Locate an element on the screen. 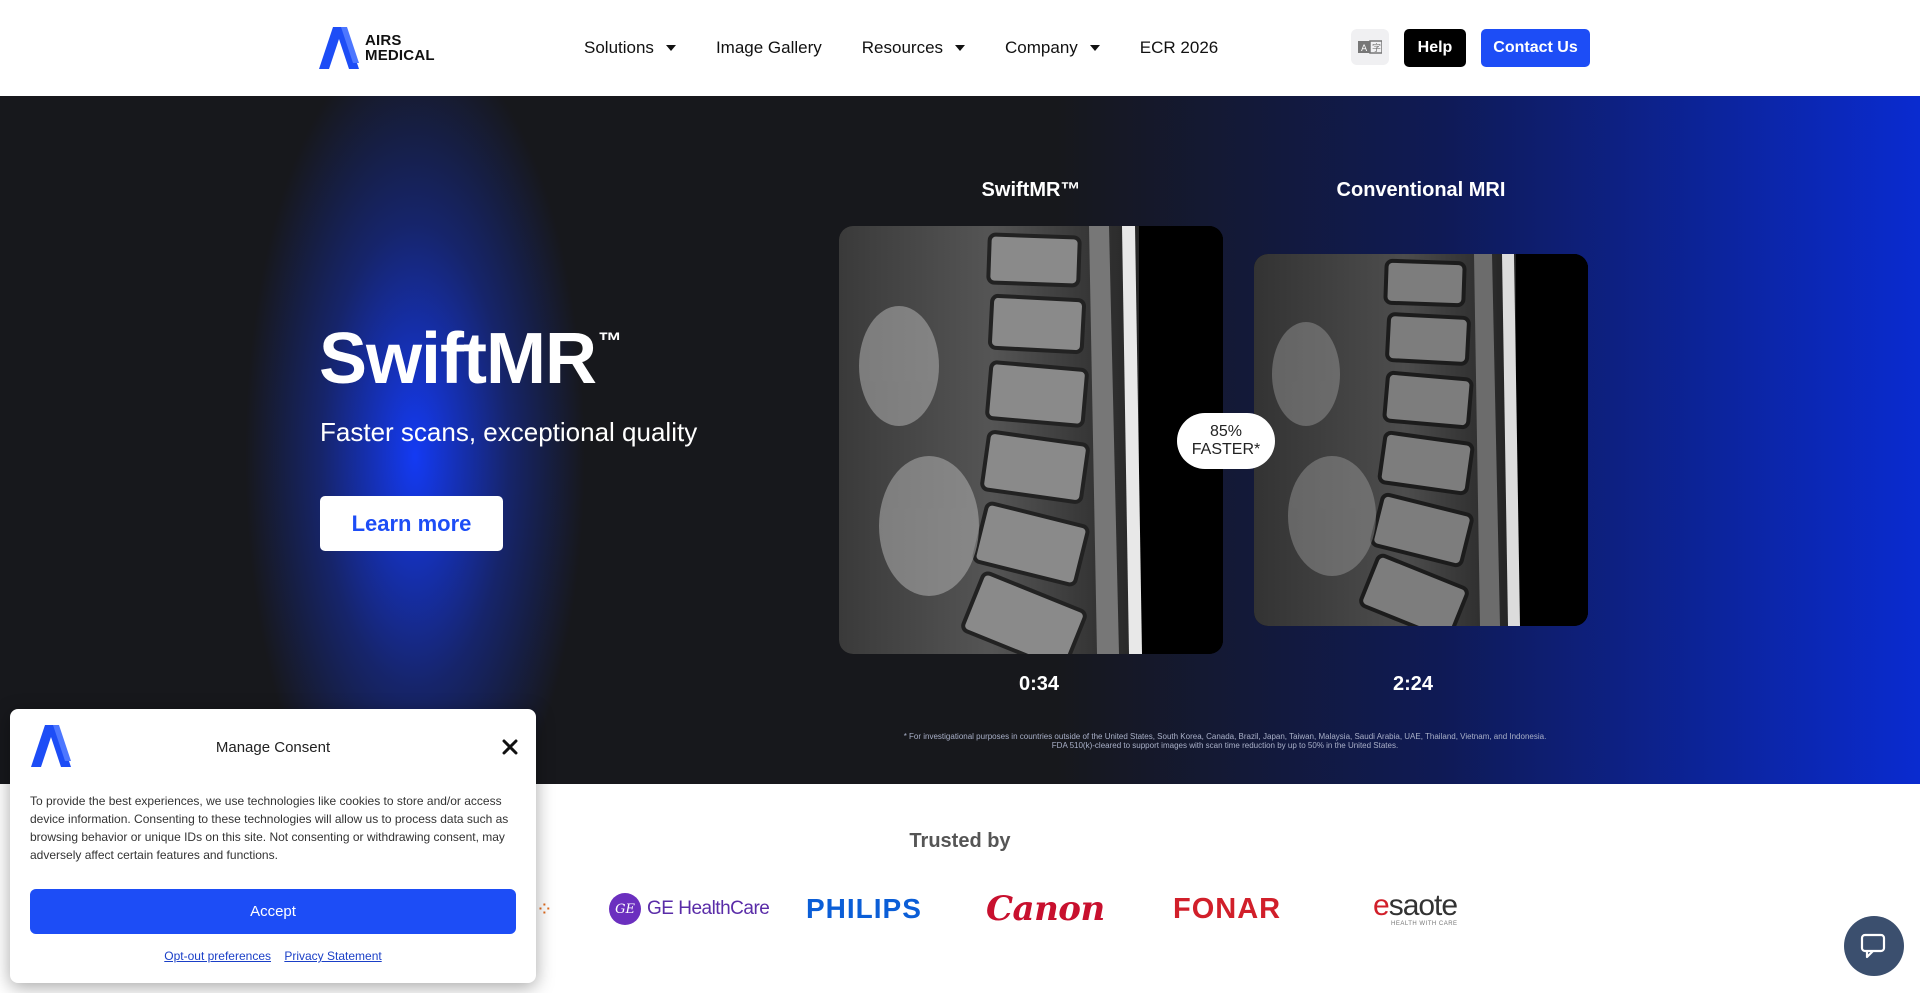 The width and height of the screenshot is (1920, 993). help-button: Help is located at coordinates (1435, 48).